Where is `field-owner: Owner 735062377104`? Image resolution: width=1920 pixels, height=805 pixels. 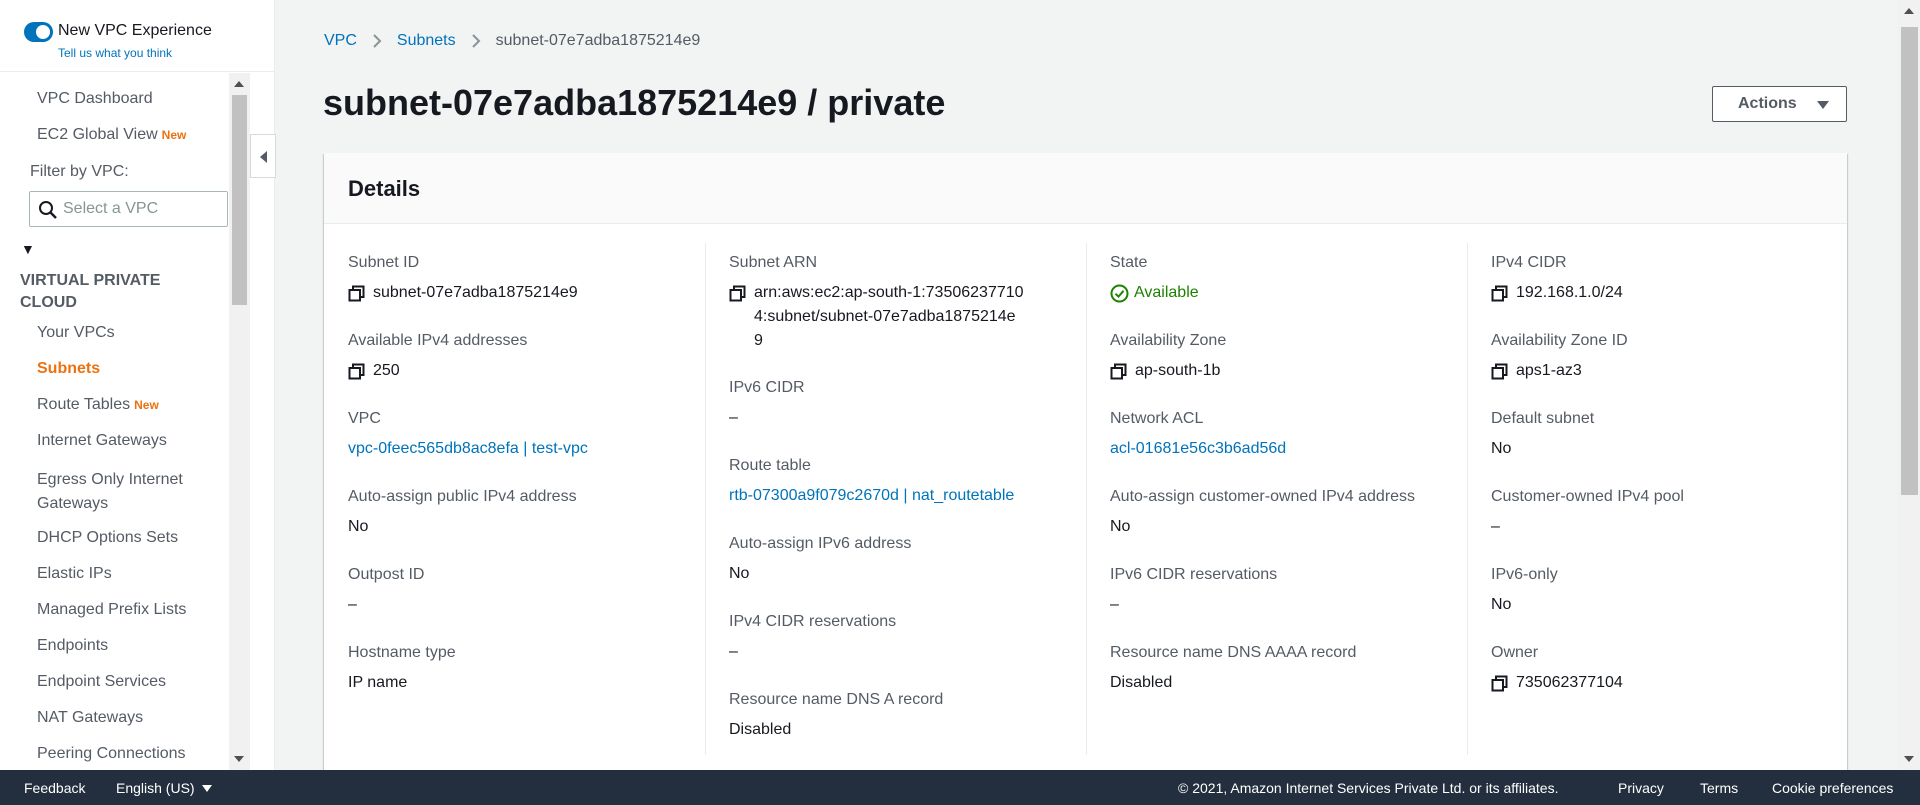
field-owner: Owner 735062377104 is located at coordinates (1666, 669).